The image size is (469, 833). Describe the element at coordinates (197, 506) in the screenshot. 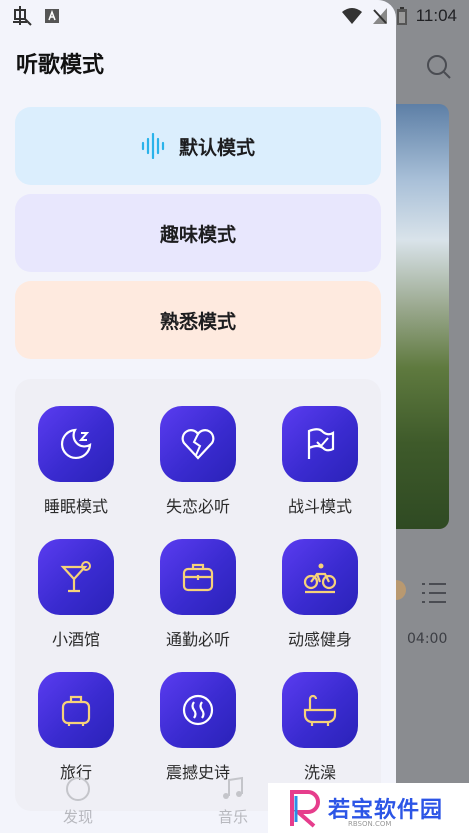

I see `scene-label: 失恋必听` at that location.